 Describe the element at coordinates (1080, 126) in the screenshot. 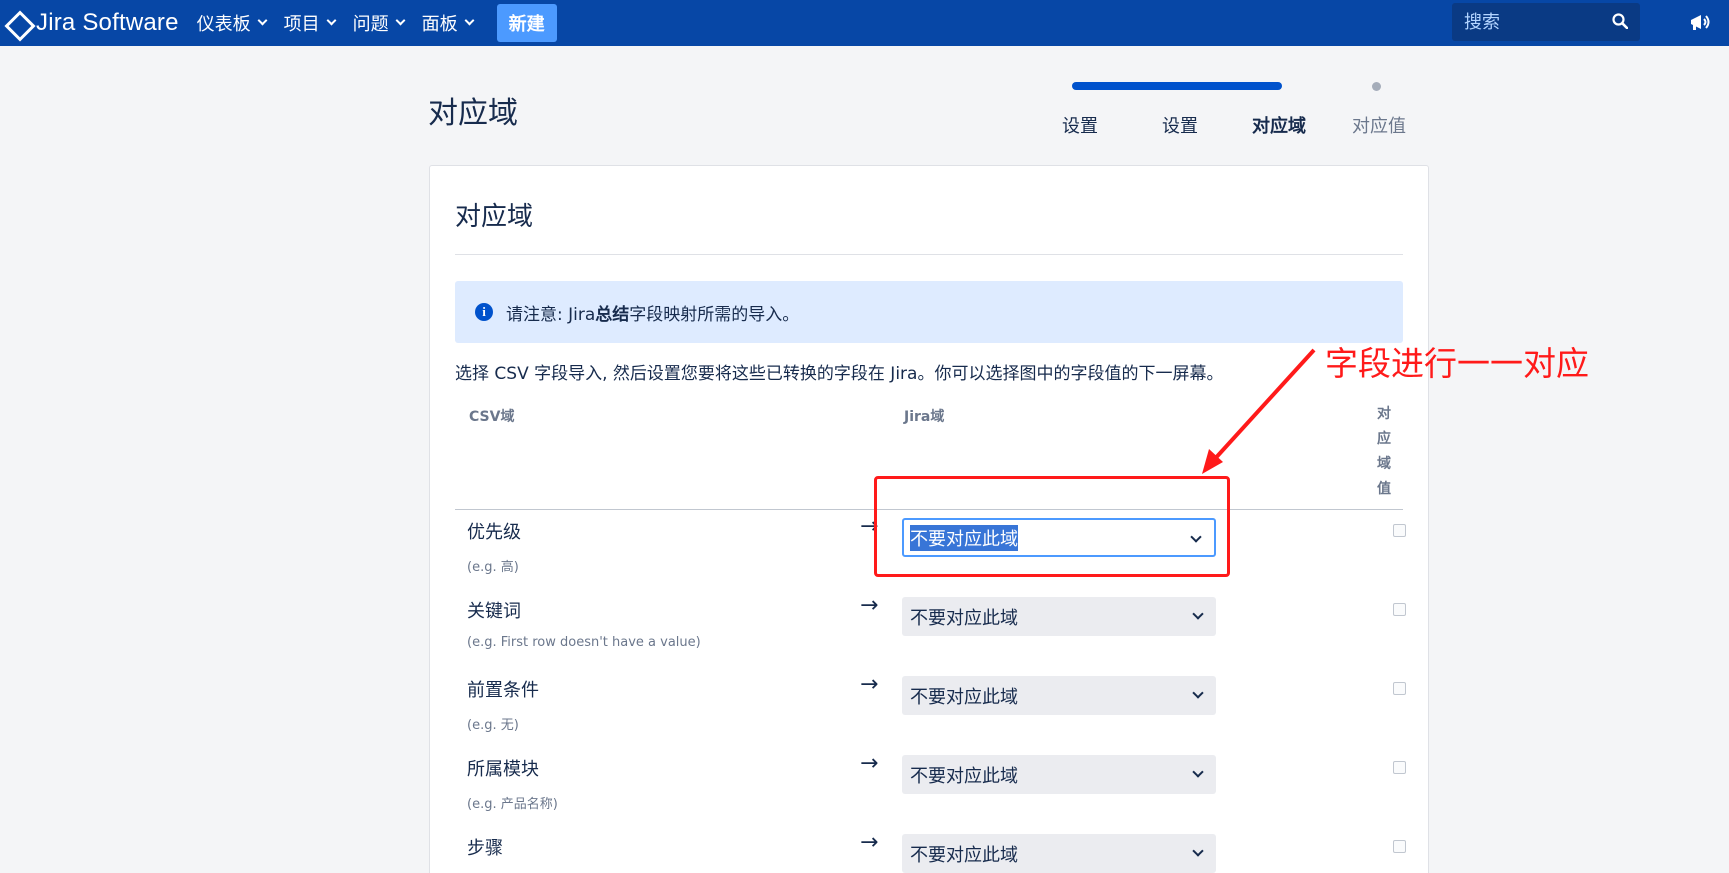

I see `step-setup-1: 设置` at that location.